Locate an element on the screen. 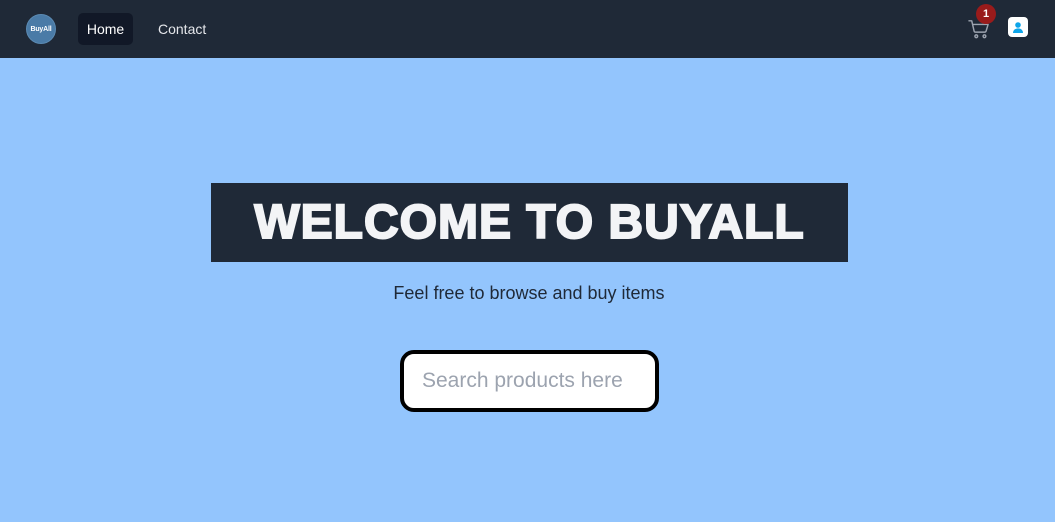  cart-count-badge: 1 is located at coordinates (986, 14).